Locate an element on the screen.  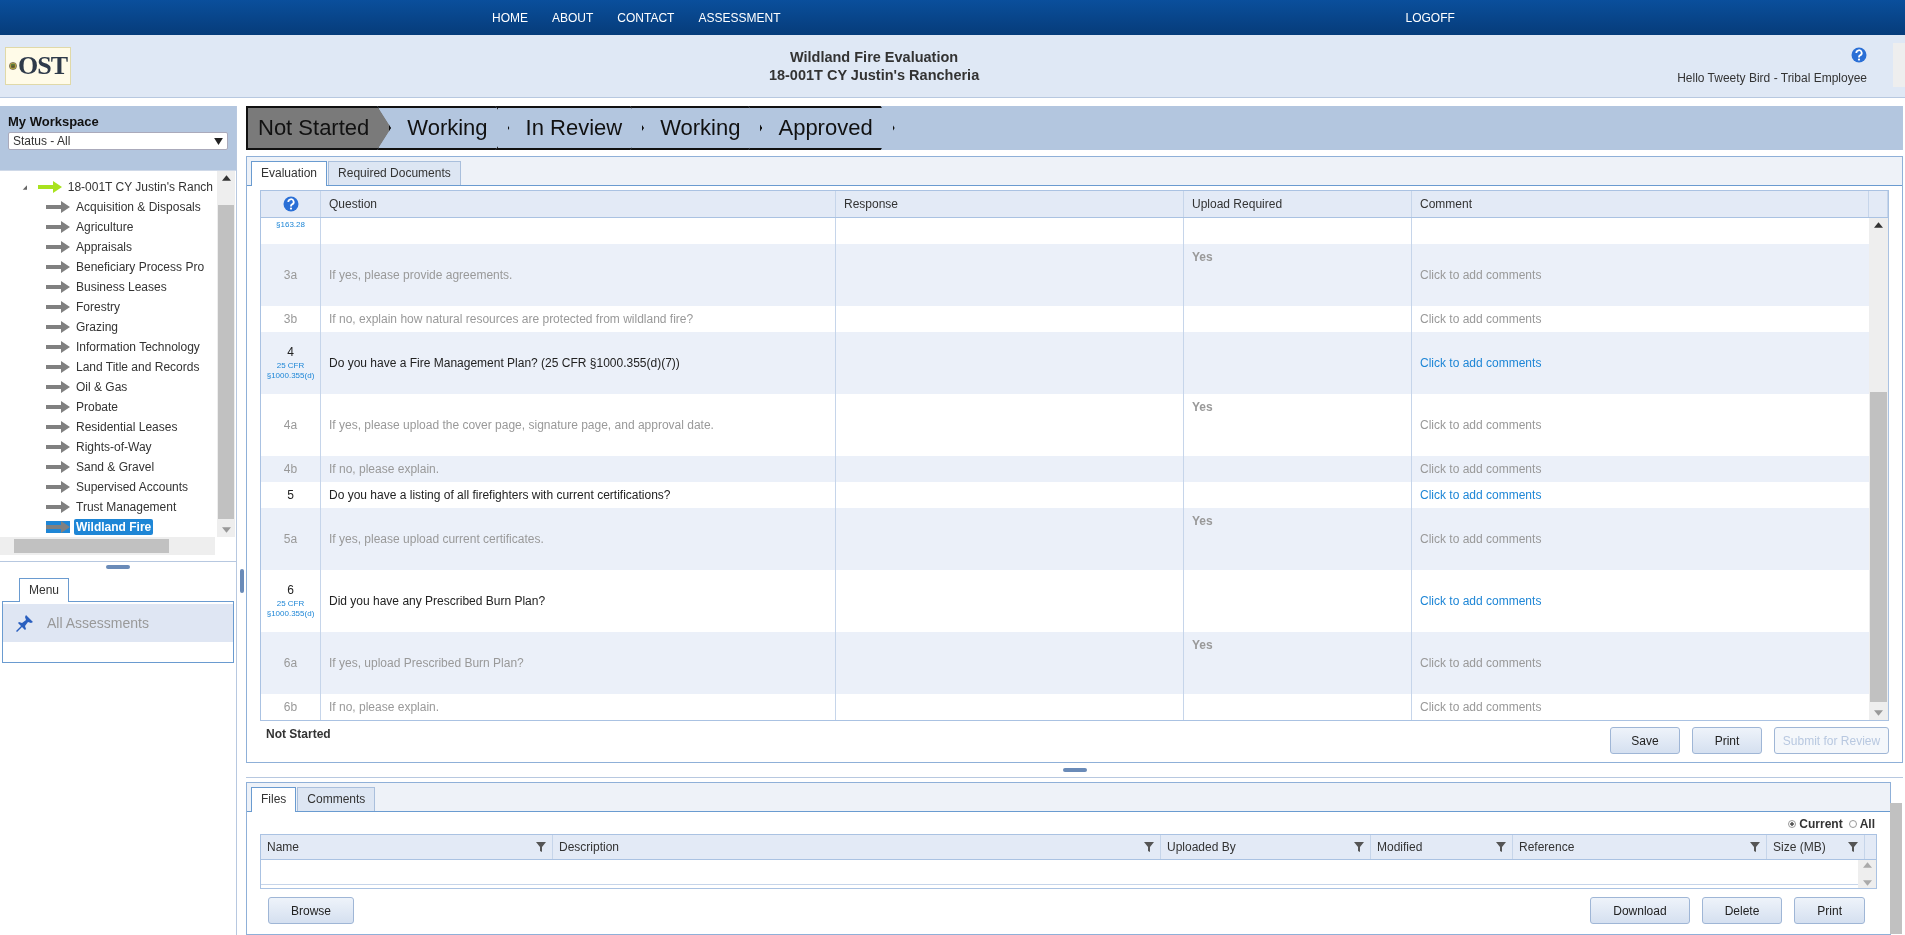
question-text: Do you have a listing of all firefighters with current certifications? is located at coordinates (500, 495).